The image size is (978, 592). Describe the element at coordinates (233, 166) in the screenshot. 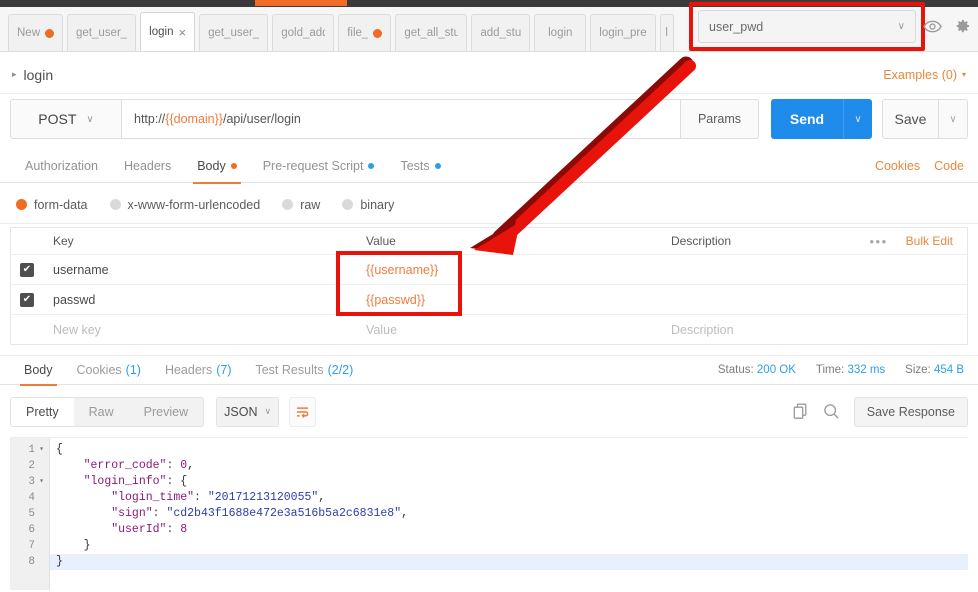

I see `has-content-dot-icon` at that location.